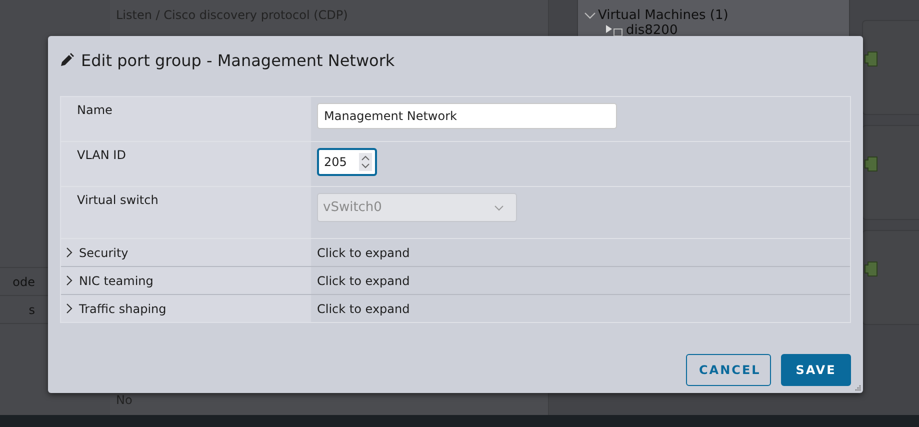 Image resolution: width=919 pixels, height=427 pixels. I want to click on name-input: Management Network, so click(467, 116).